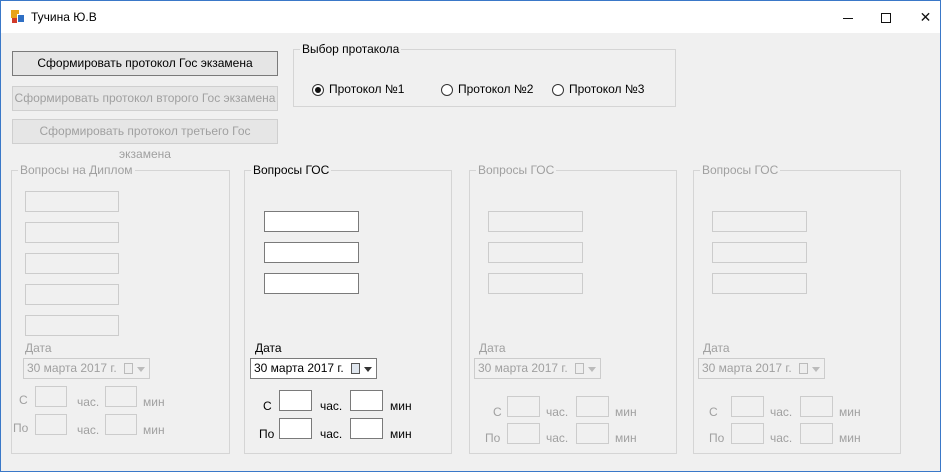 This screenshot has width=941, height=472. I want to click on close-button: ✕, so click(922, 17).